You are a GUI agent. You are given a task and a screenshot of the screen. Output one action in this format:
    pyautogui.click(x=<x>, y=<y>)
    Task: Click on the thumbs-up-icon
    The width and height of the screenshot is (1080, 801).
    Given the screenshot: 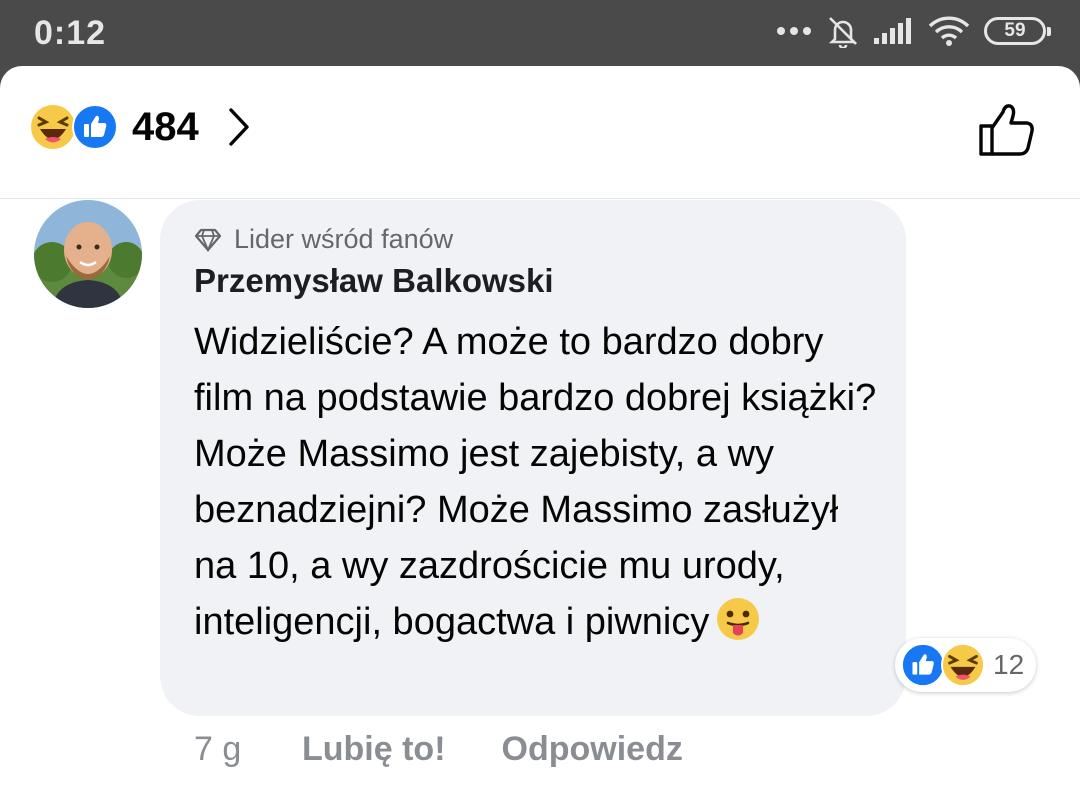 What is the action you would take?
    pyautogui.click(x=1006, y=130)
    